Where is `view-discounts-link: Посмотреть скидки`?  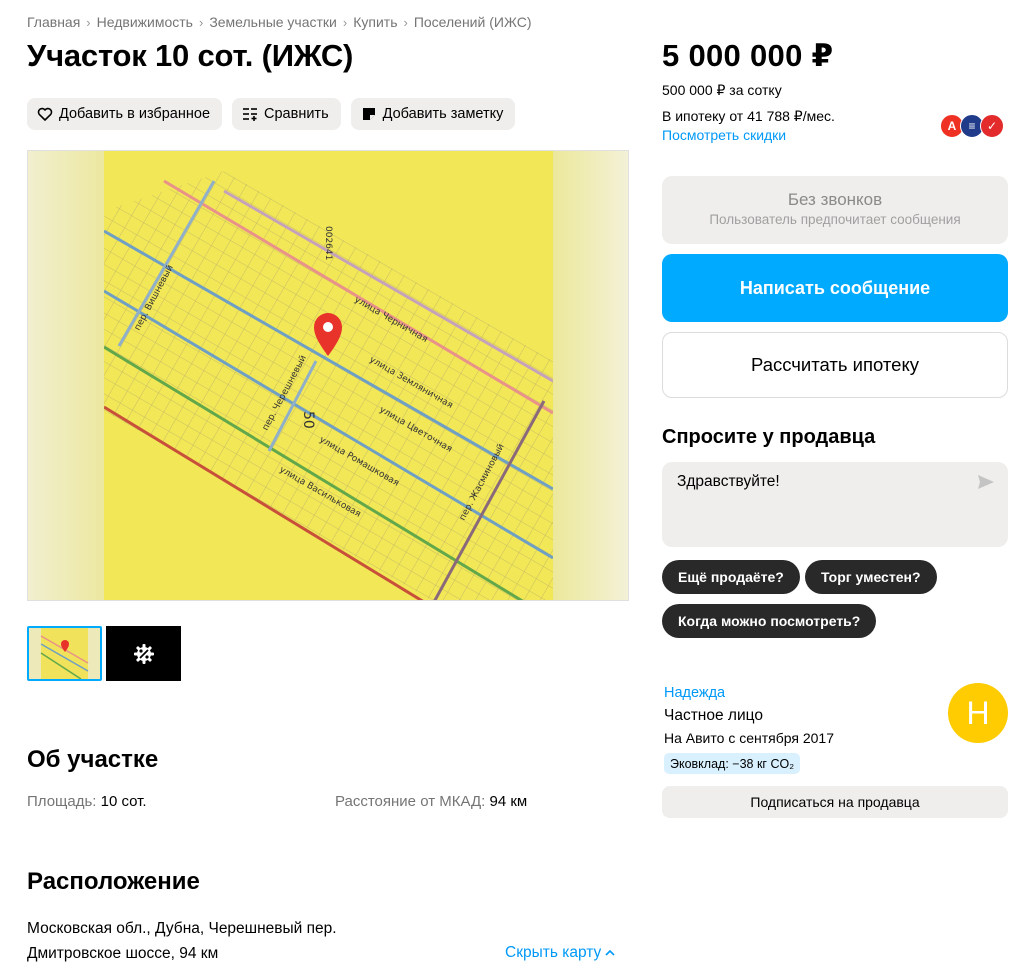 view-discounts-link: Посмотреть скидки is located at coordinates (724, 135).